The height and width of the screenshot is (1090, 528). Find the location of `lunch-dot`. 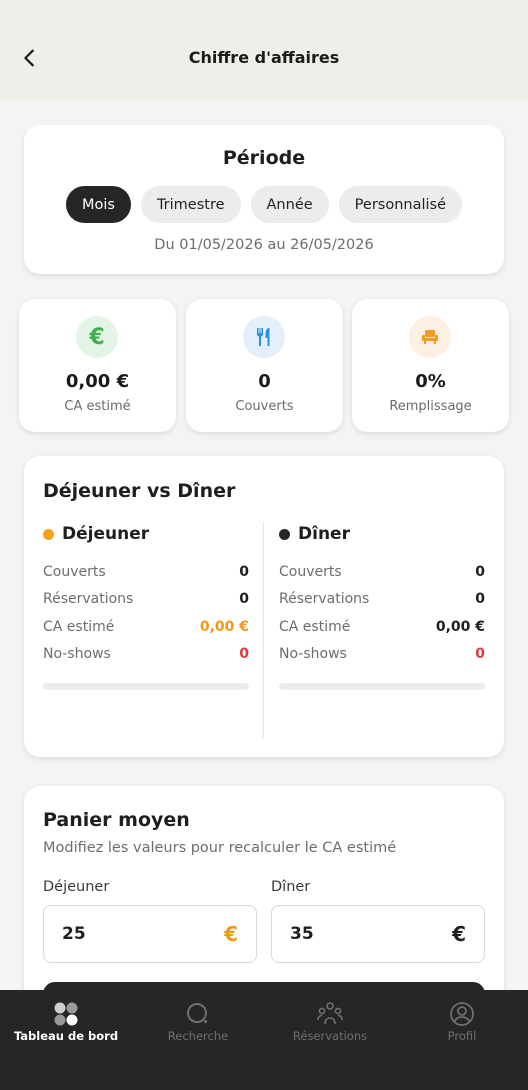

lunch-dot is located at coordinates (48, 534).